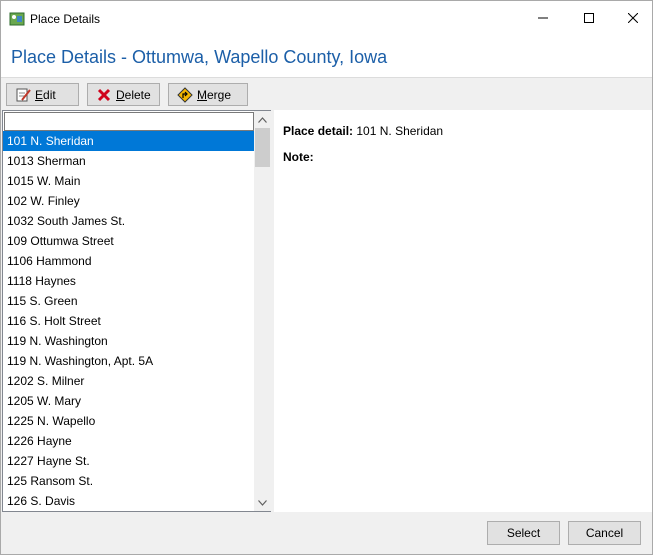  Describe the element at coordinates (128, 141) in the screenshot. I see `list-item: 101 N. Sheridan` at that location.